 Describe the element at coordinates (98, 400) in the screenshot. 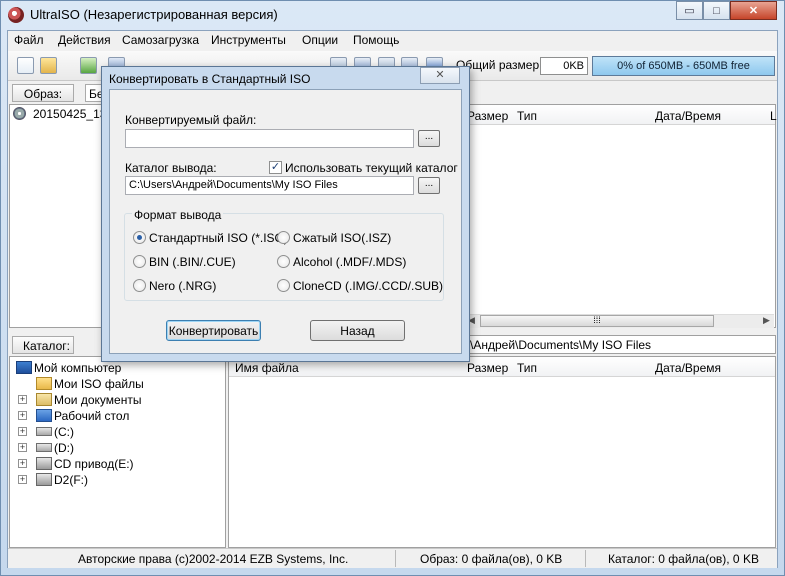

I see `tree-label: Мои документы` at that location.